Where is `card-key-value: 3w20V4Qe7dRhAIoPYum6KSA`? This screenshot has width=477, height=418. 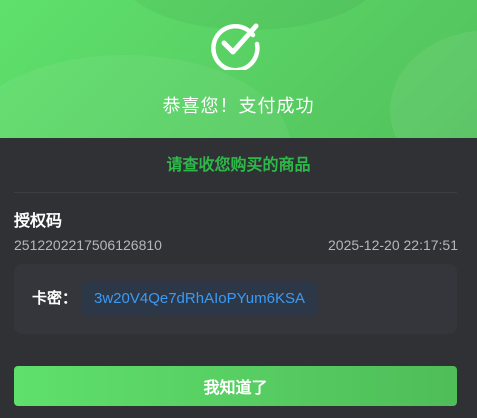 card-key-value: 3w20V4Qe7dRhAIoPYum6KSA is located at coordinates (199, 299).